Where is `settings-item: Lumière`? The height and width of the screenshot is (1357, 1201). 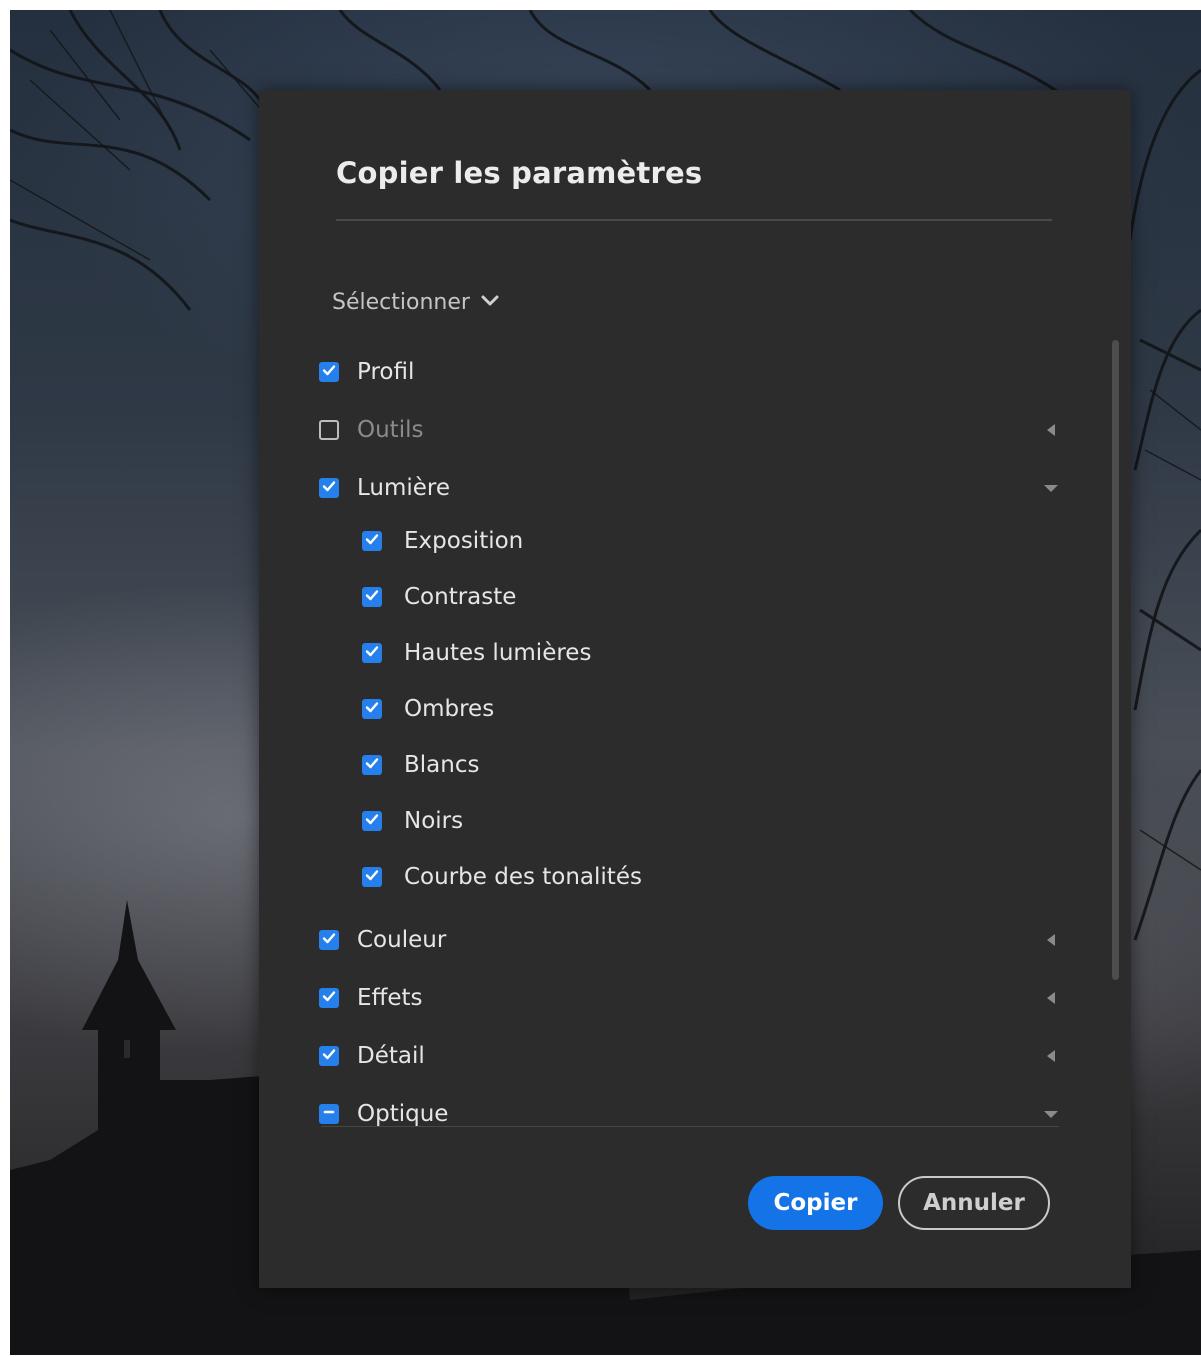
settings-item: Lumière is located at coordinates (689, 488).